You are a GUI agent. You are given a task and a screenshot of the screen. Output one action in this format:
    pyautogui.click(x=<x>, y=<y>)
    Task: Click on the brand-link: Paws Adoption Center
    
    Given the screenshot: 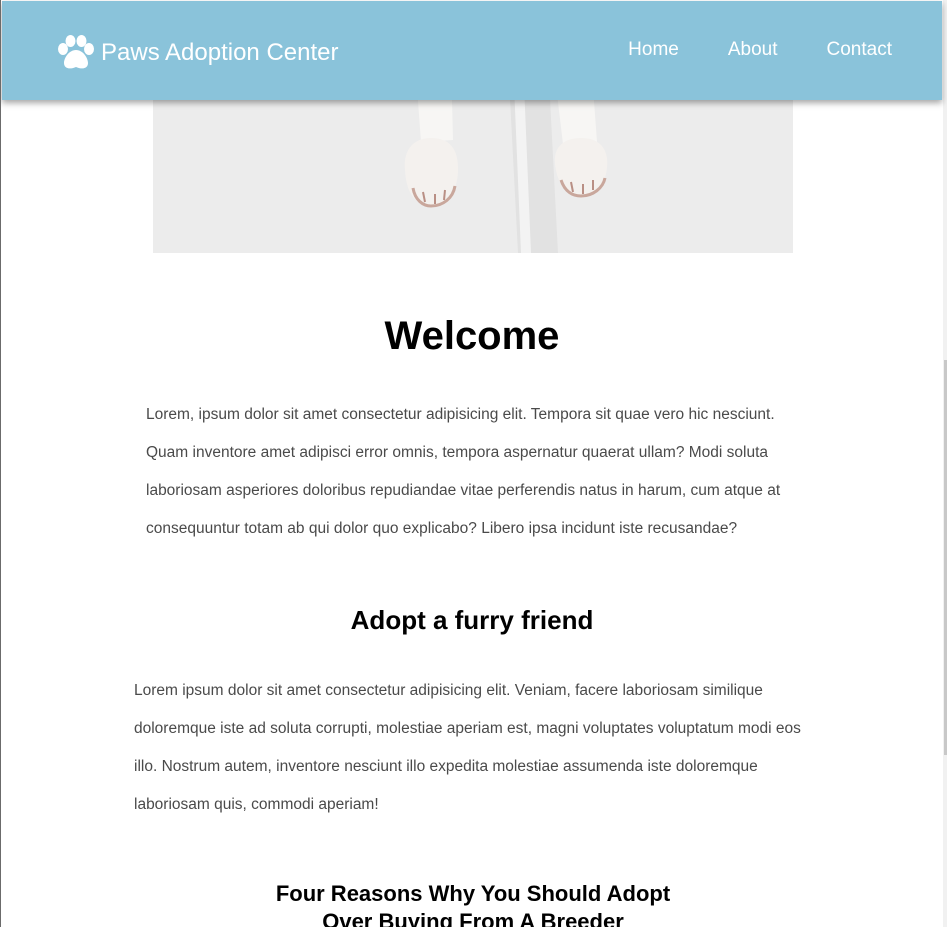 What is the action you would take?
    pyautogui.click(x=197, y=53)
    